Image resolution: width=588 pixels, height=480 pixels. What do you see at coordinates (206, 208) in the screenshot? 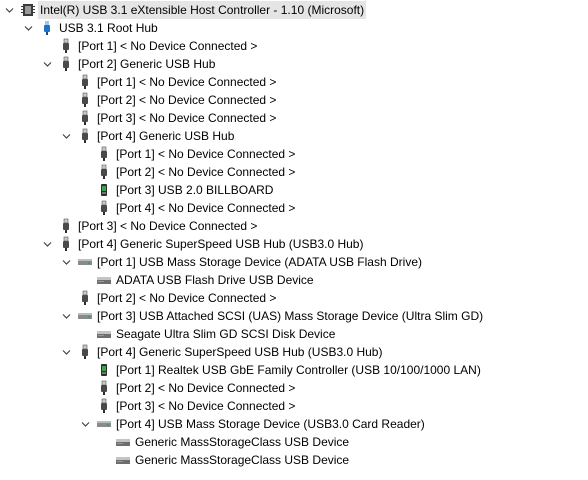
I see `tree-node-label: [Port 4] < No Device Connected >` at bounding box center [206, 208].